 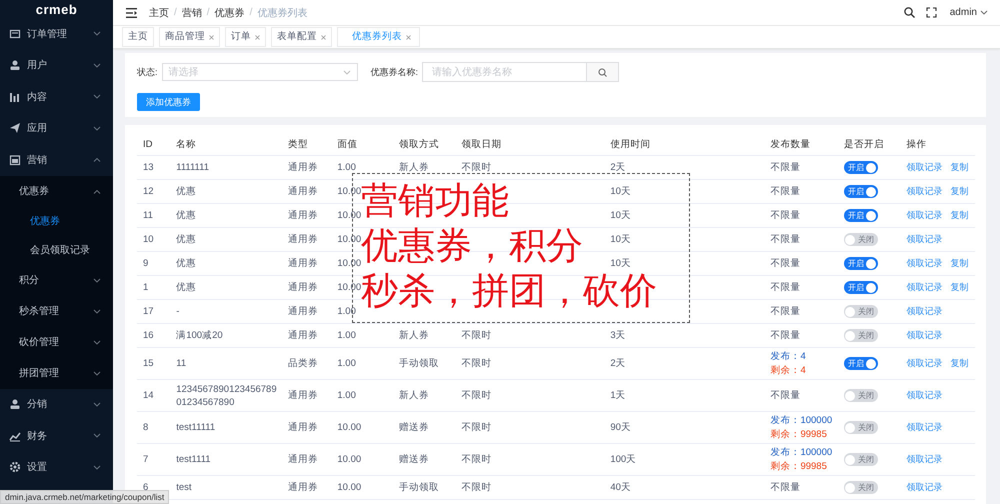 What do you see at coordinates (229, 13) in the screenshot?
I see `breadcrumb-link: 优惠券` at bounding box center [229, 13].